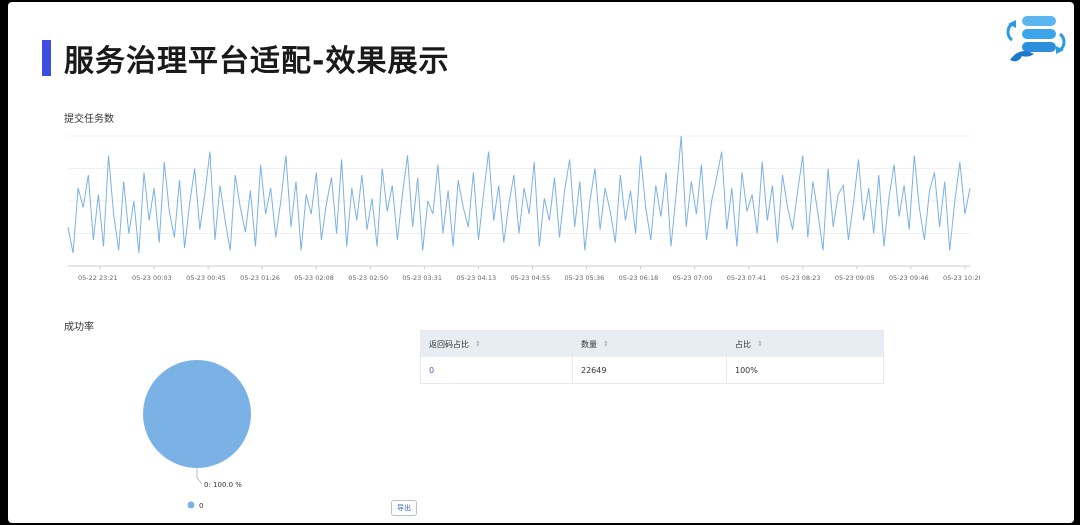 Image resolution: width=1080 pixels, height=525 pixels. What do you see at coordinates (639, 278) in the screenshot?
I see `x-tick-label: 05-23 06:18` at bounding box center [639, 278].